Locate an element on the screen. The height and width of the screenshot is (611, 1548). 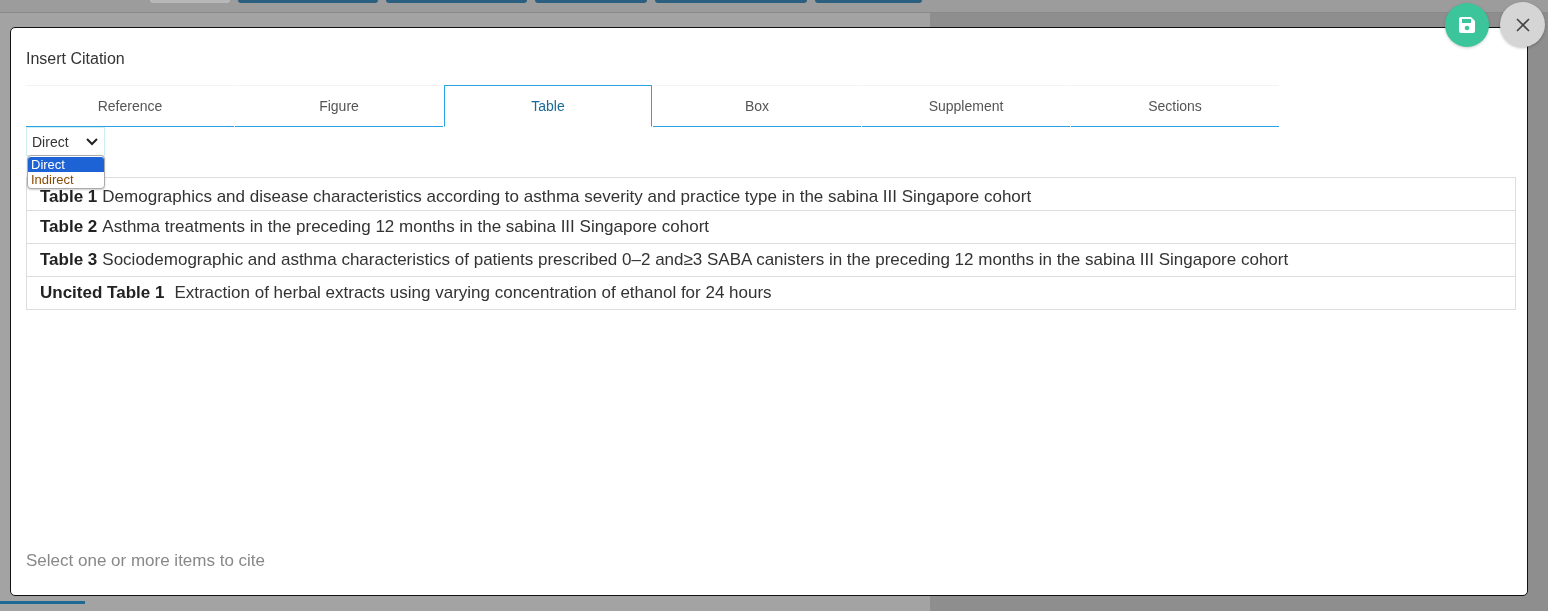
dialog-title: Insert Citation is located at coordinates (76, 59).